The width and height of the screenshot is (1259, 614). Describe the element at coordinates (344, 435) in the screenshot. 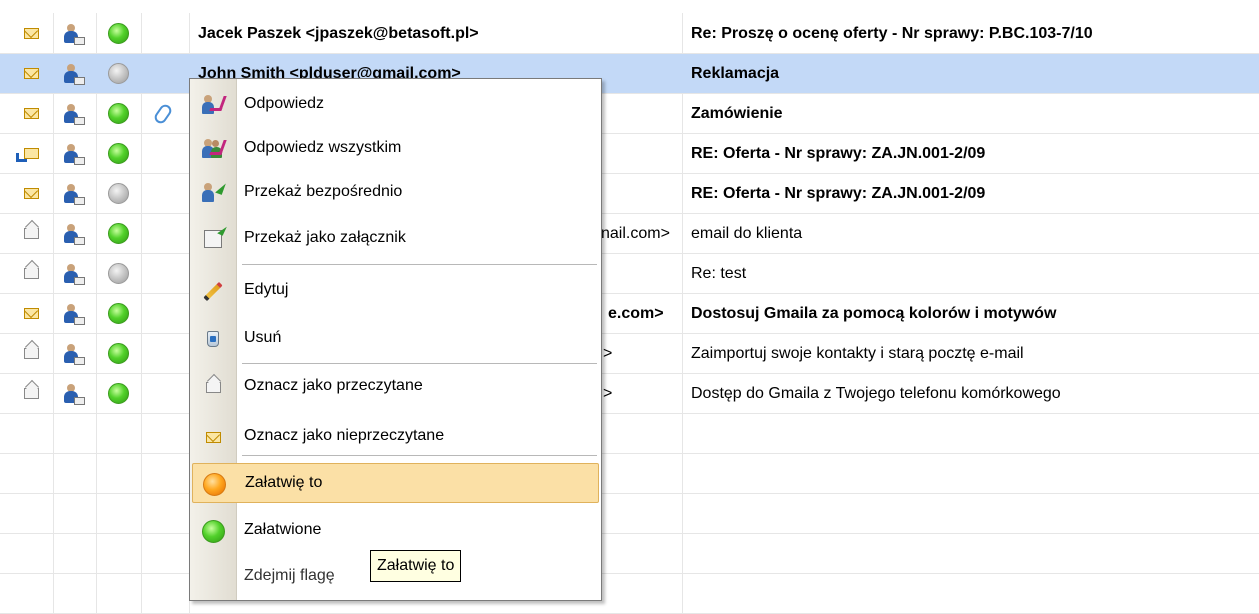

I see `menu-item-label: Oznacz jako nieprzeczytane` at that location.